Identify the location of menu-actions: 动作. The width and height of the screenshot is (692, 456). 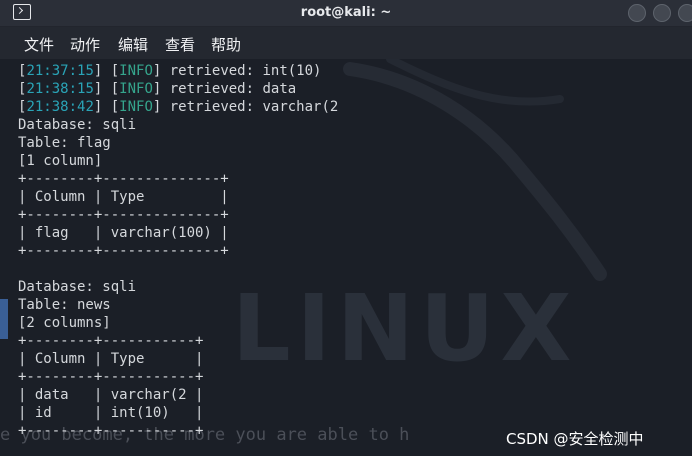
(85, 44).